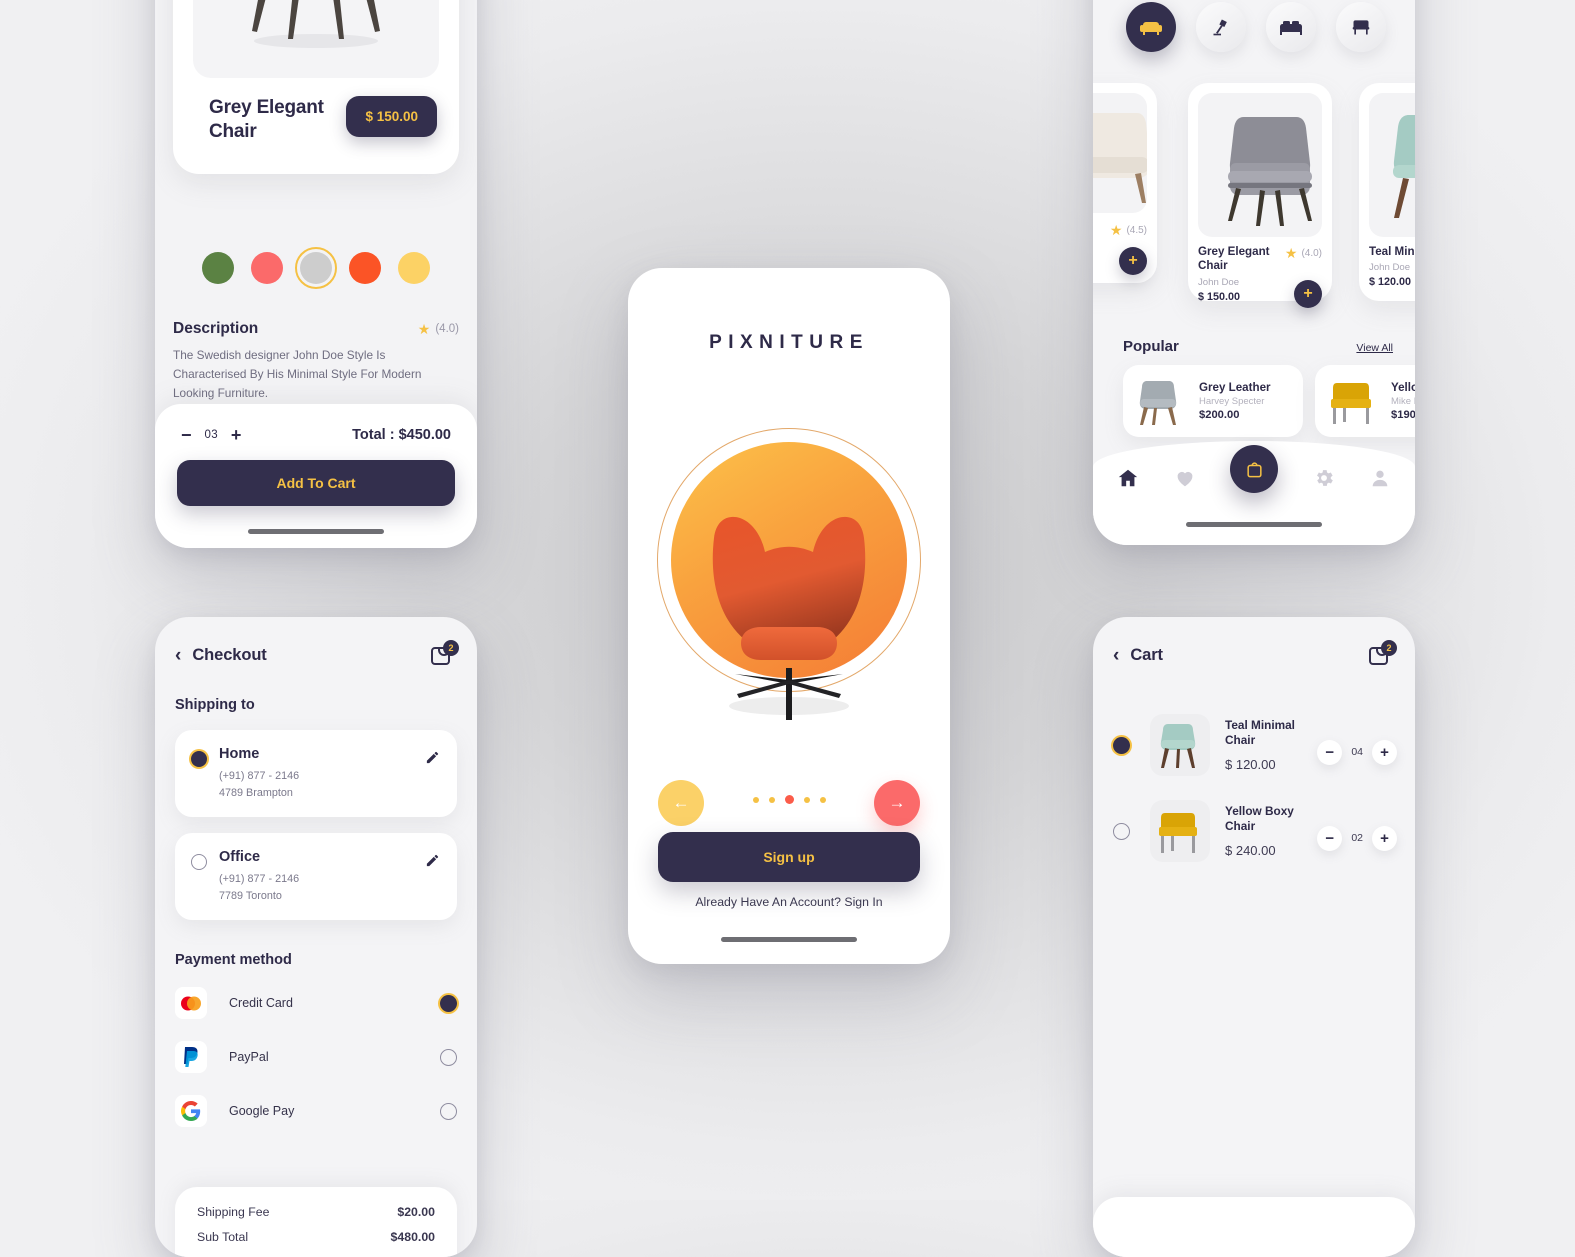 The width and height of the screenshot is (1575, 1257). What do you see at coordinates (789, 342) in the screenshot?
I see `app-brand-title: PIXNITURE` at bounding box center [789, 342].